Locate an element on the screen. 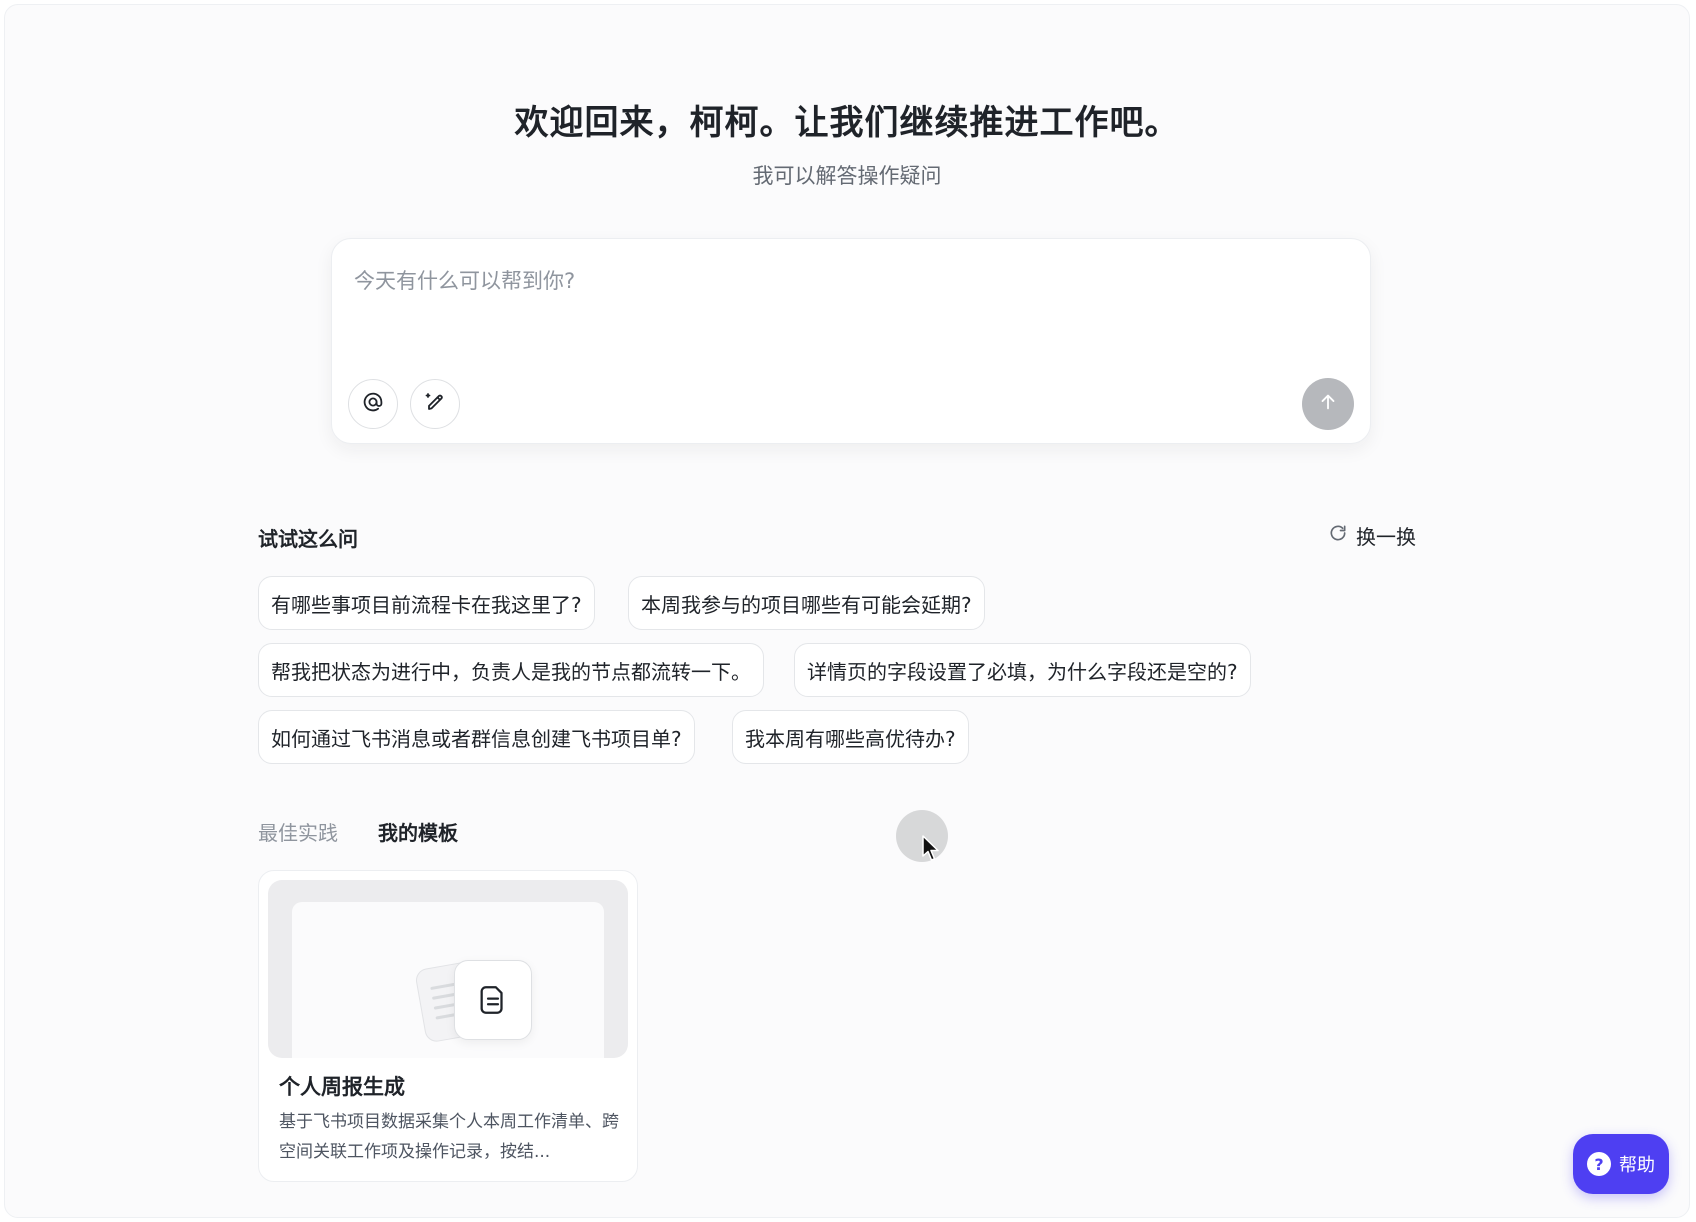 Image resolution: width=1696 pixels, height=1222 pixels. refresh-suggestions-button: 换一换 is located at coordinates (1372, 535).